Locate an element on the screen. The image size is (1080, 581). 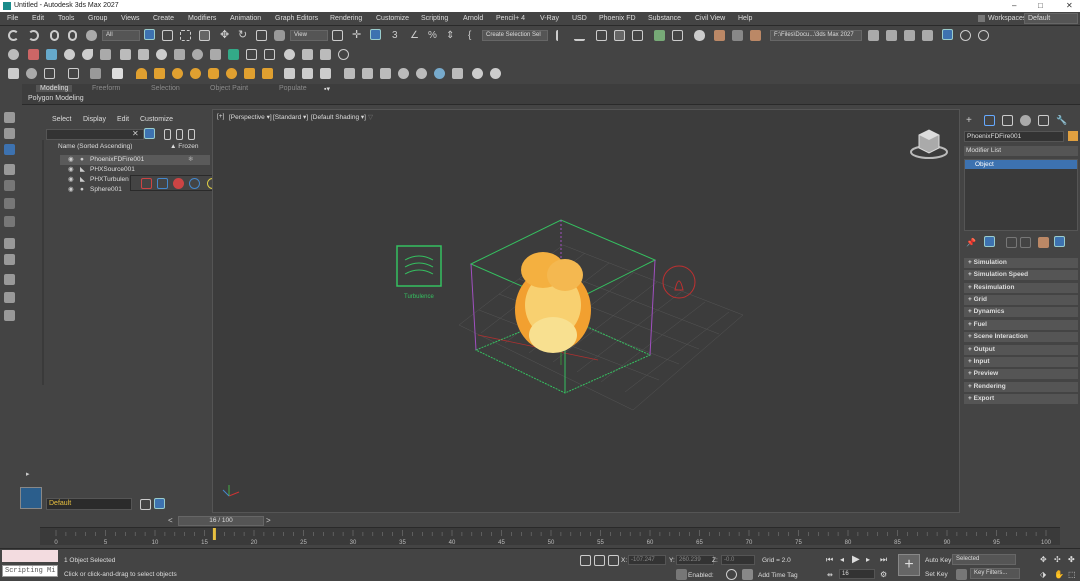
field-of-view-icon: ⬗ is located at coordinates (1043, 574).